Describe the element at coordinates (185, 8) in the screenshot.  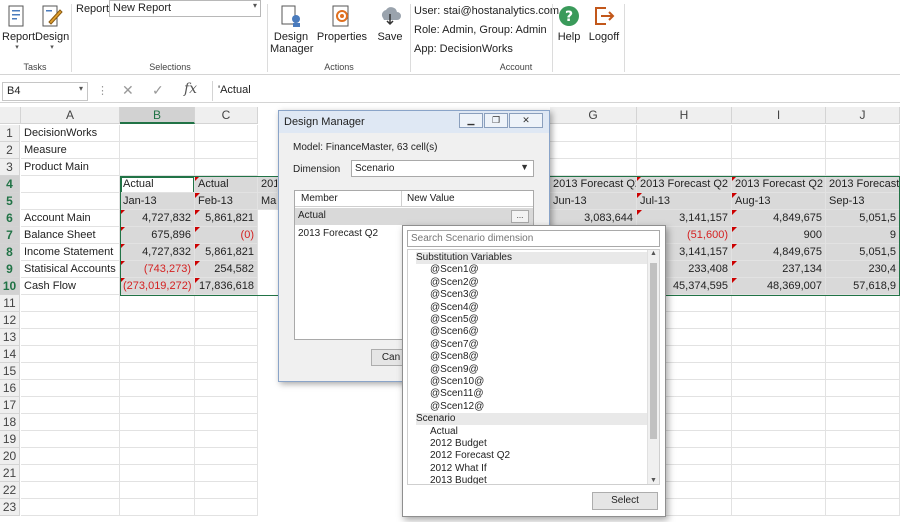
I see `report-select: New Report ▾` at that location.